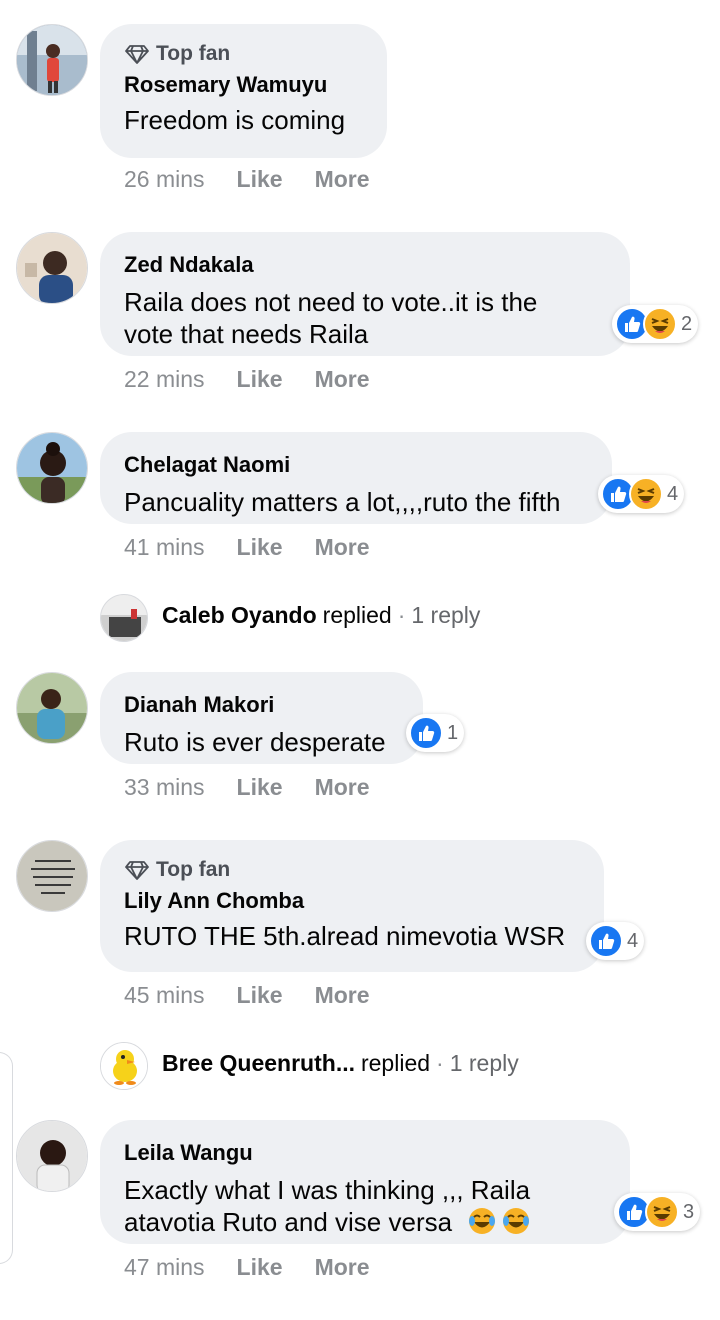  I want to click on timestamp: 41 mins, so click(164, 547).